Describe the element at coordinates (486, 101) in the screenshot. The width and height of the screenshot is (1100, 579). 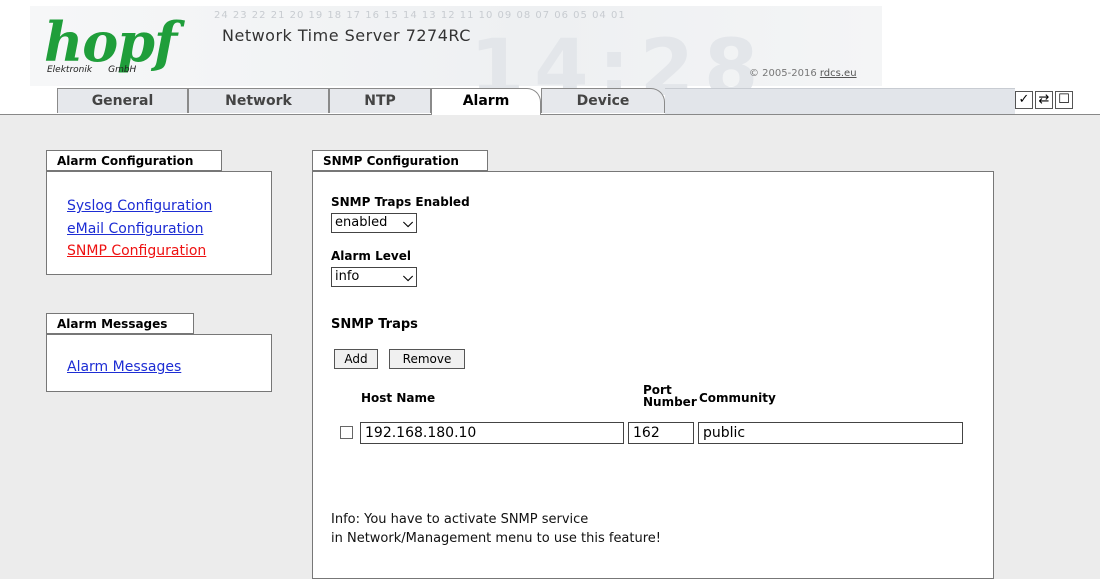
I see `tab-alarm: Alarm` at that location.